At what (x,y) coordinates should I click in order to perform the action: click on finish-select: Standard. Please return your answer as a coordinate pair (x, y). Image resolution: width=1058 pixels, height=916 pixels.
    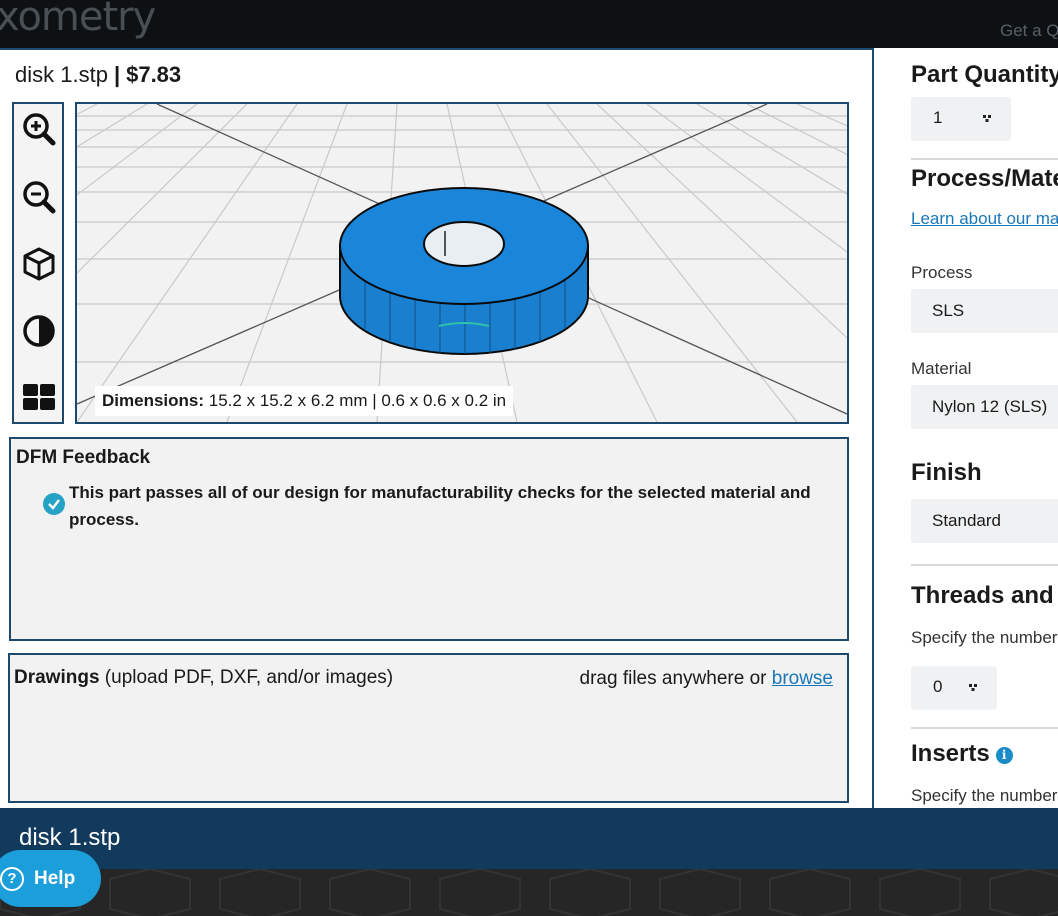
    Looking at the image, I should click on (984, 521).